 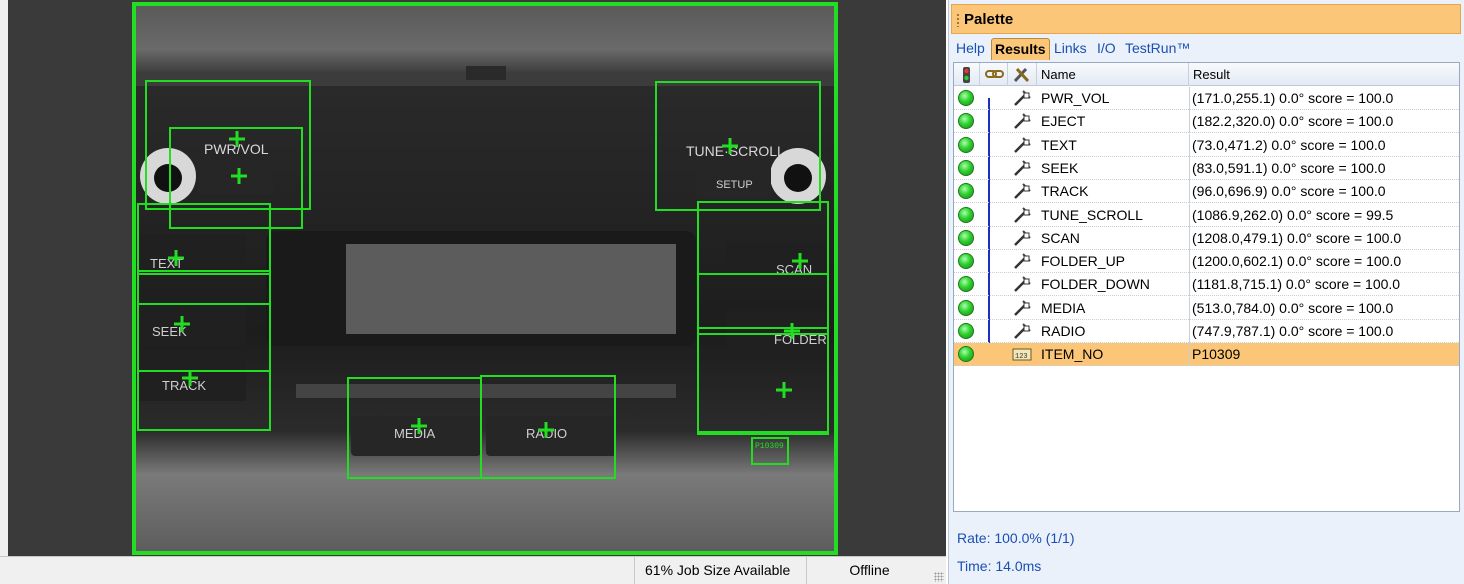 I want to click on palette-tabs: Help Results Links I/O TestRun™, so click(x=1206, y=49).